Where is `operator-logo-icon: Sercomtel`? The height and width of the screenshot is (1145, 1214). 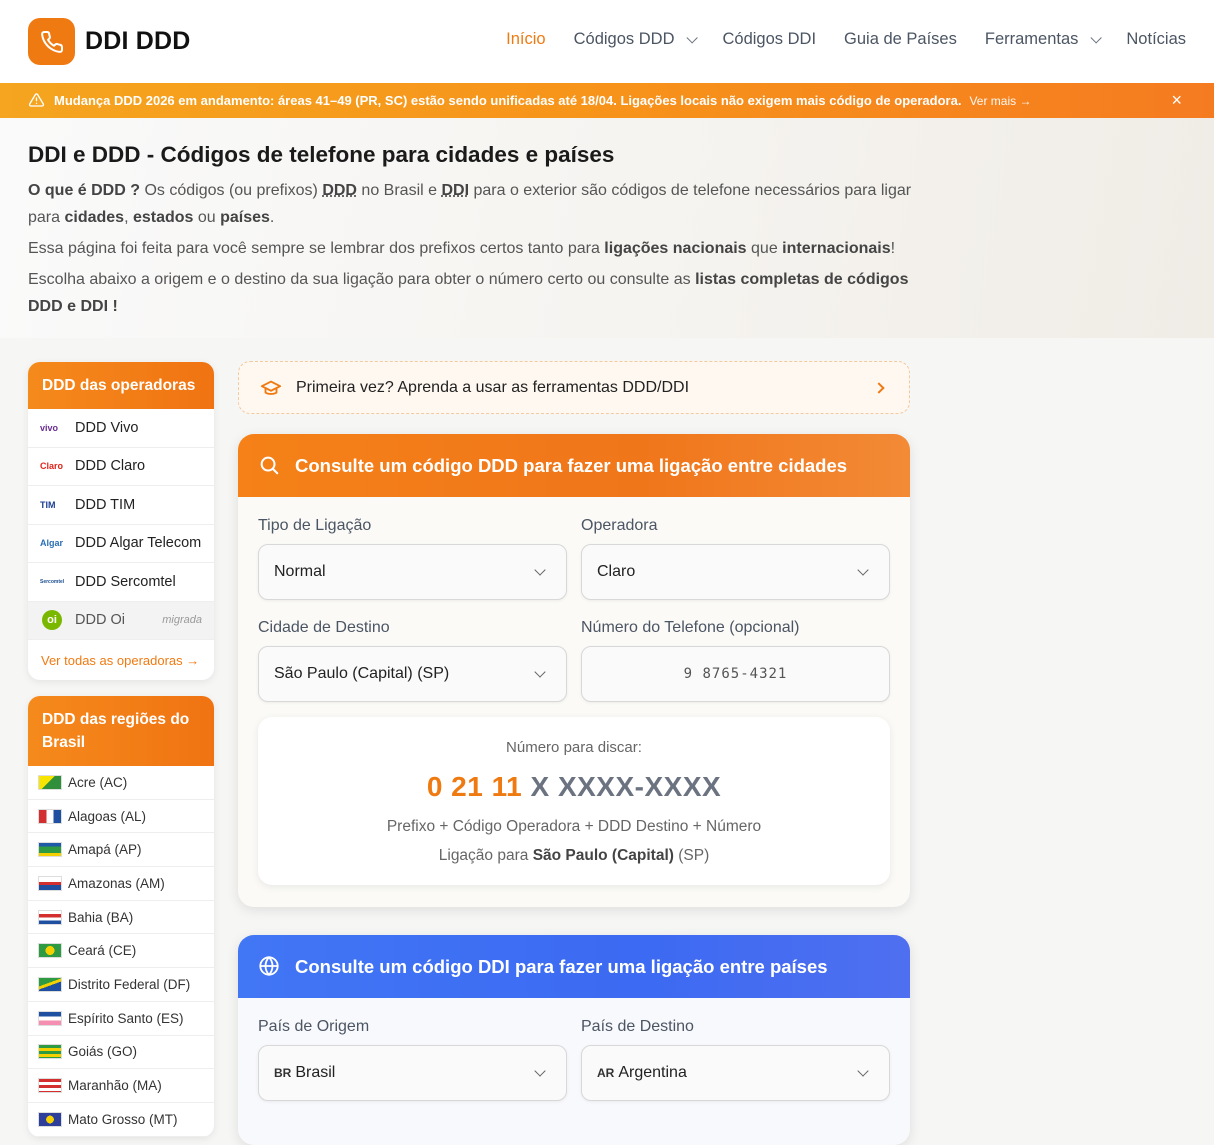 operator-logo-icon: Sercomtel is located at coordinates (52, 581).